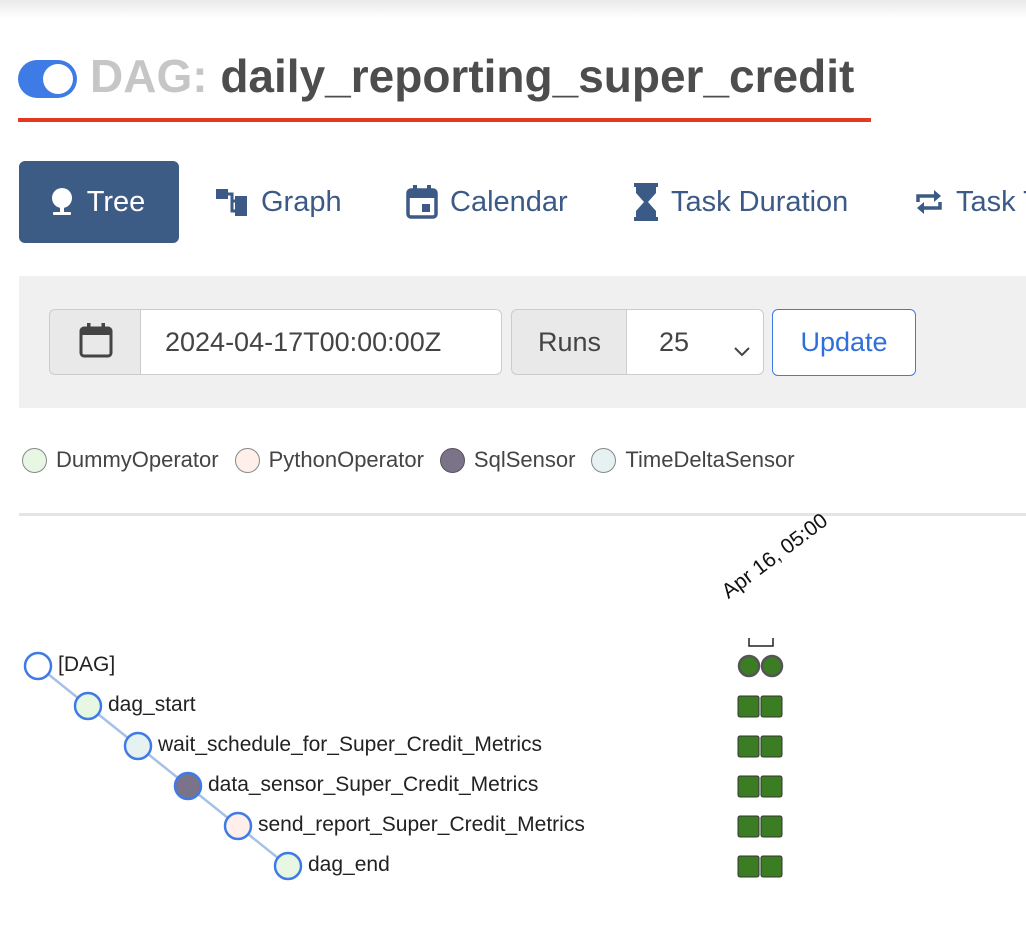  What do you see at coordinates (760, 201) in the screenshot?
I see `tab-label: Task Duration` at bounding box center [760, 201].